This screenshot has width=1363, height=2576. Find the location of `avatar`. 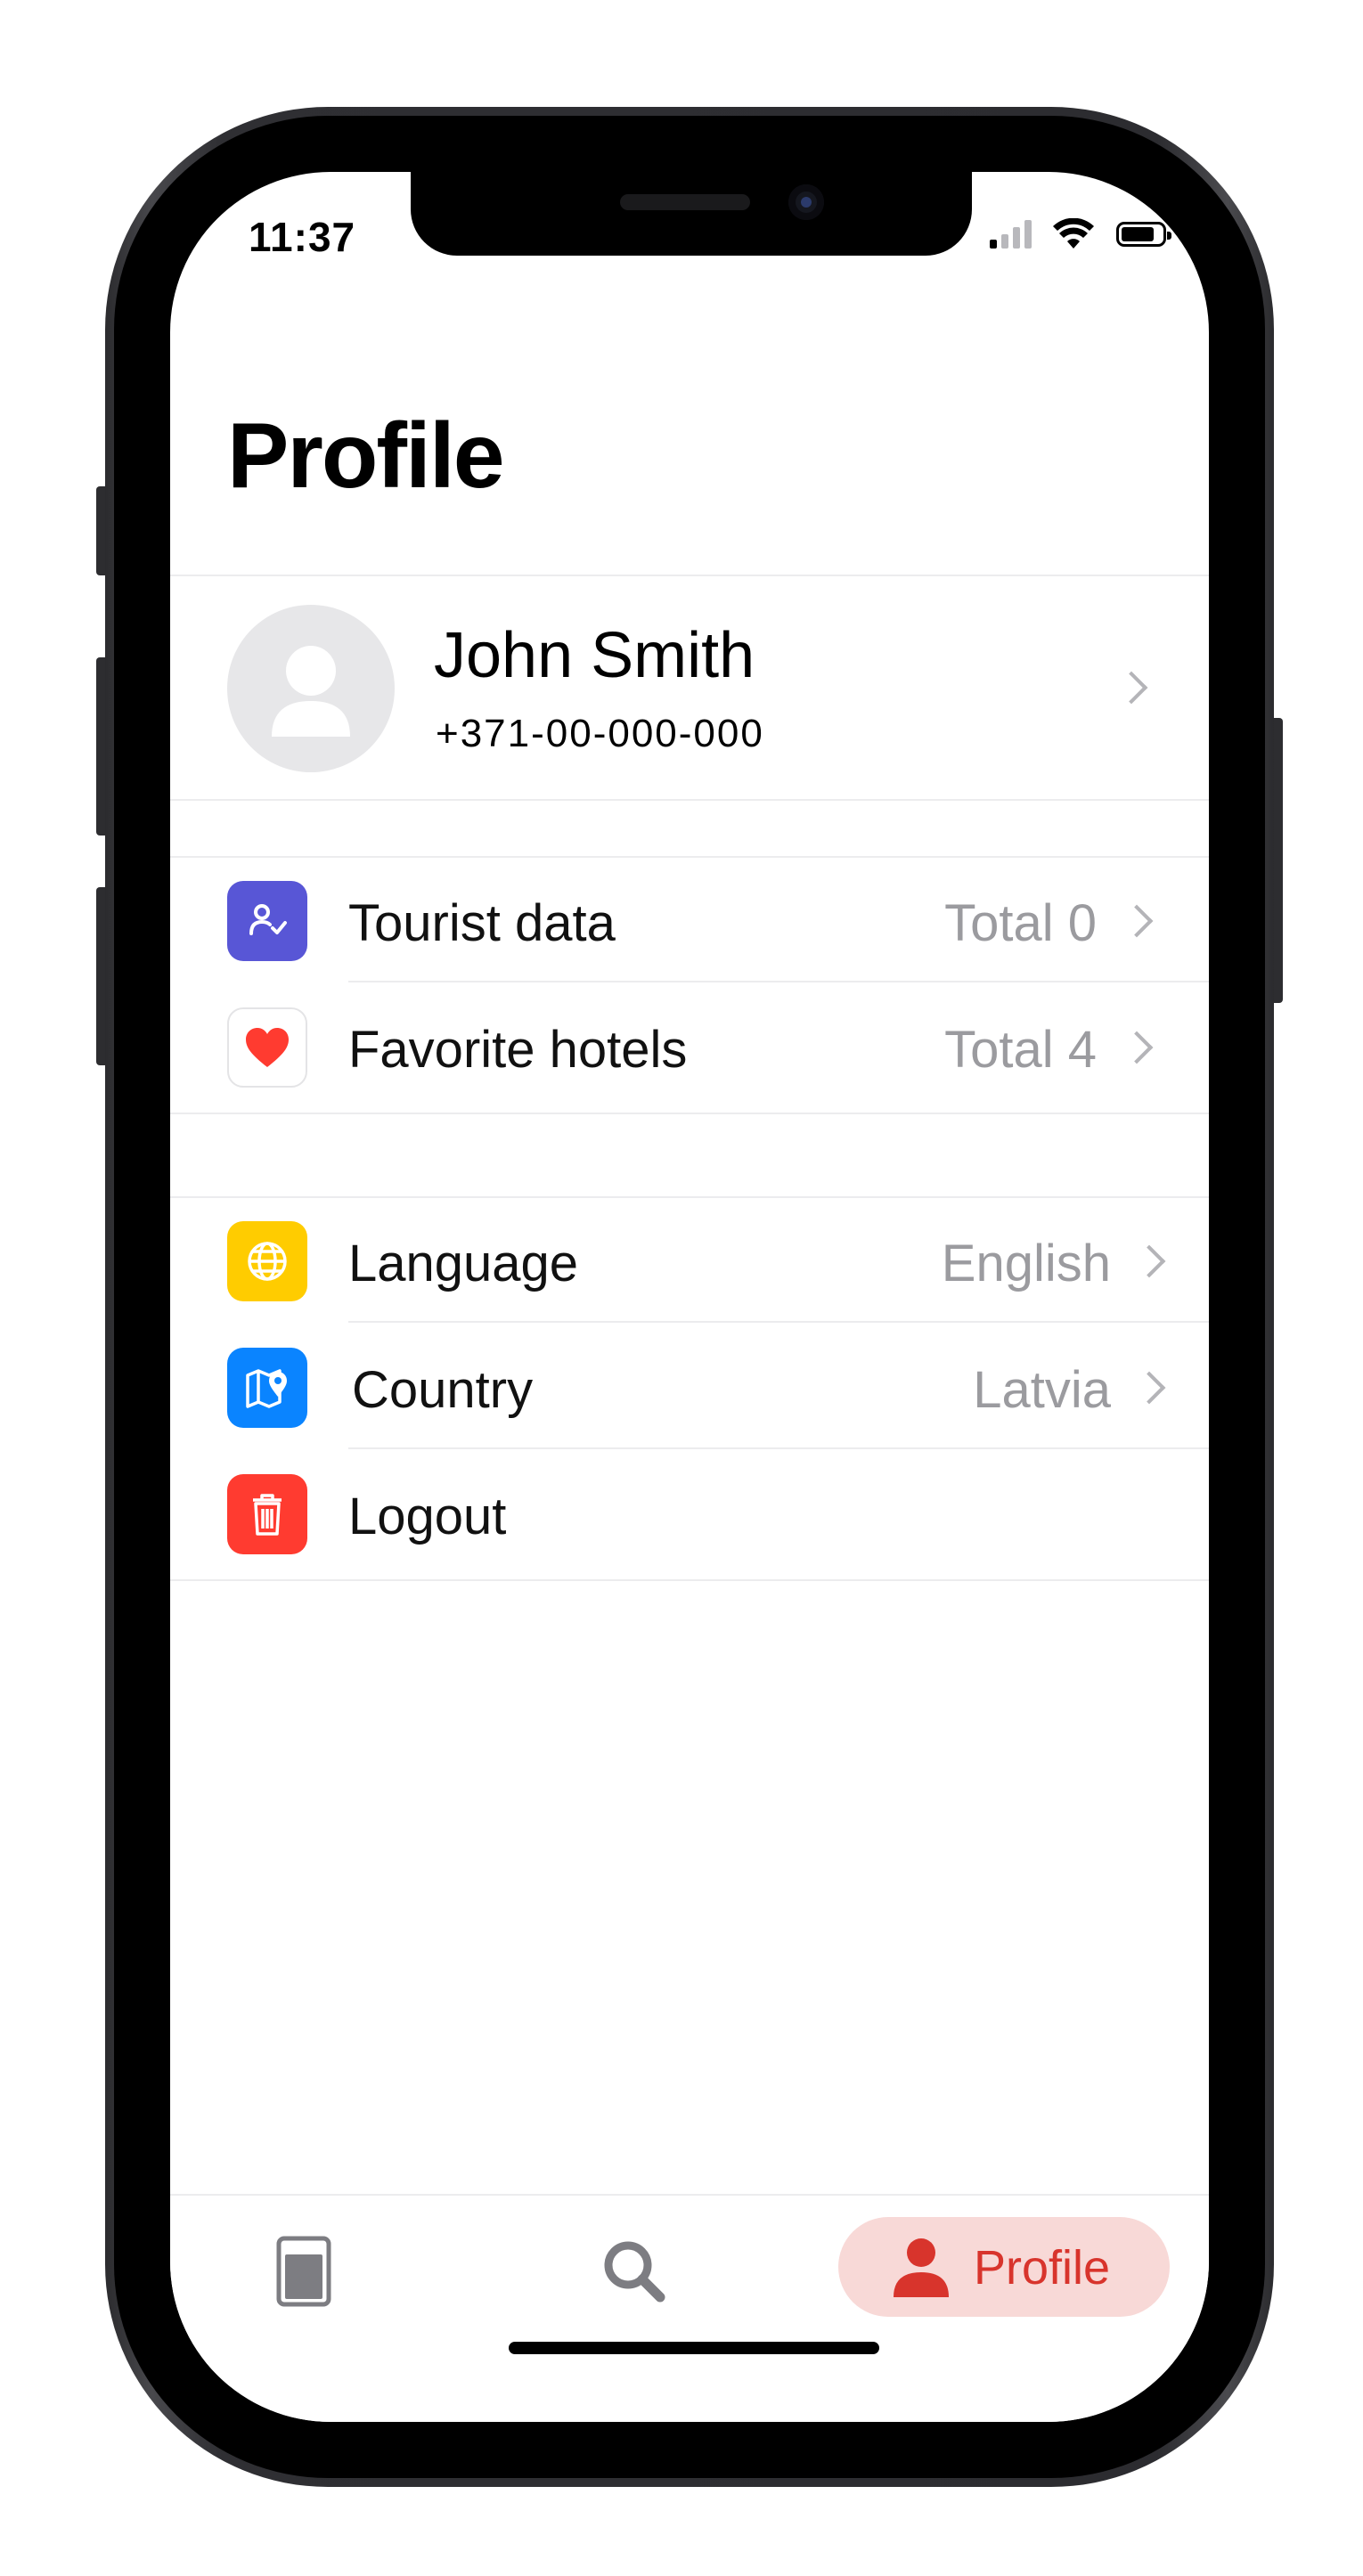

avatar is located at coordinates (311, 688).